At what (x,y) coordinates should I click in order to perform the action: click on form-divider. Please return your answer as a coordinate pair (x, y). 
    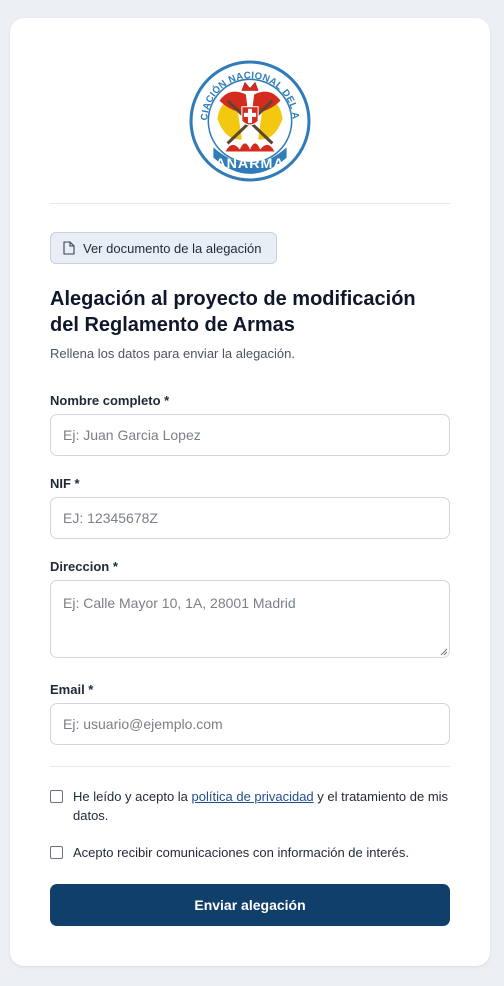
    Looking at the image, I should click on (250, 766).